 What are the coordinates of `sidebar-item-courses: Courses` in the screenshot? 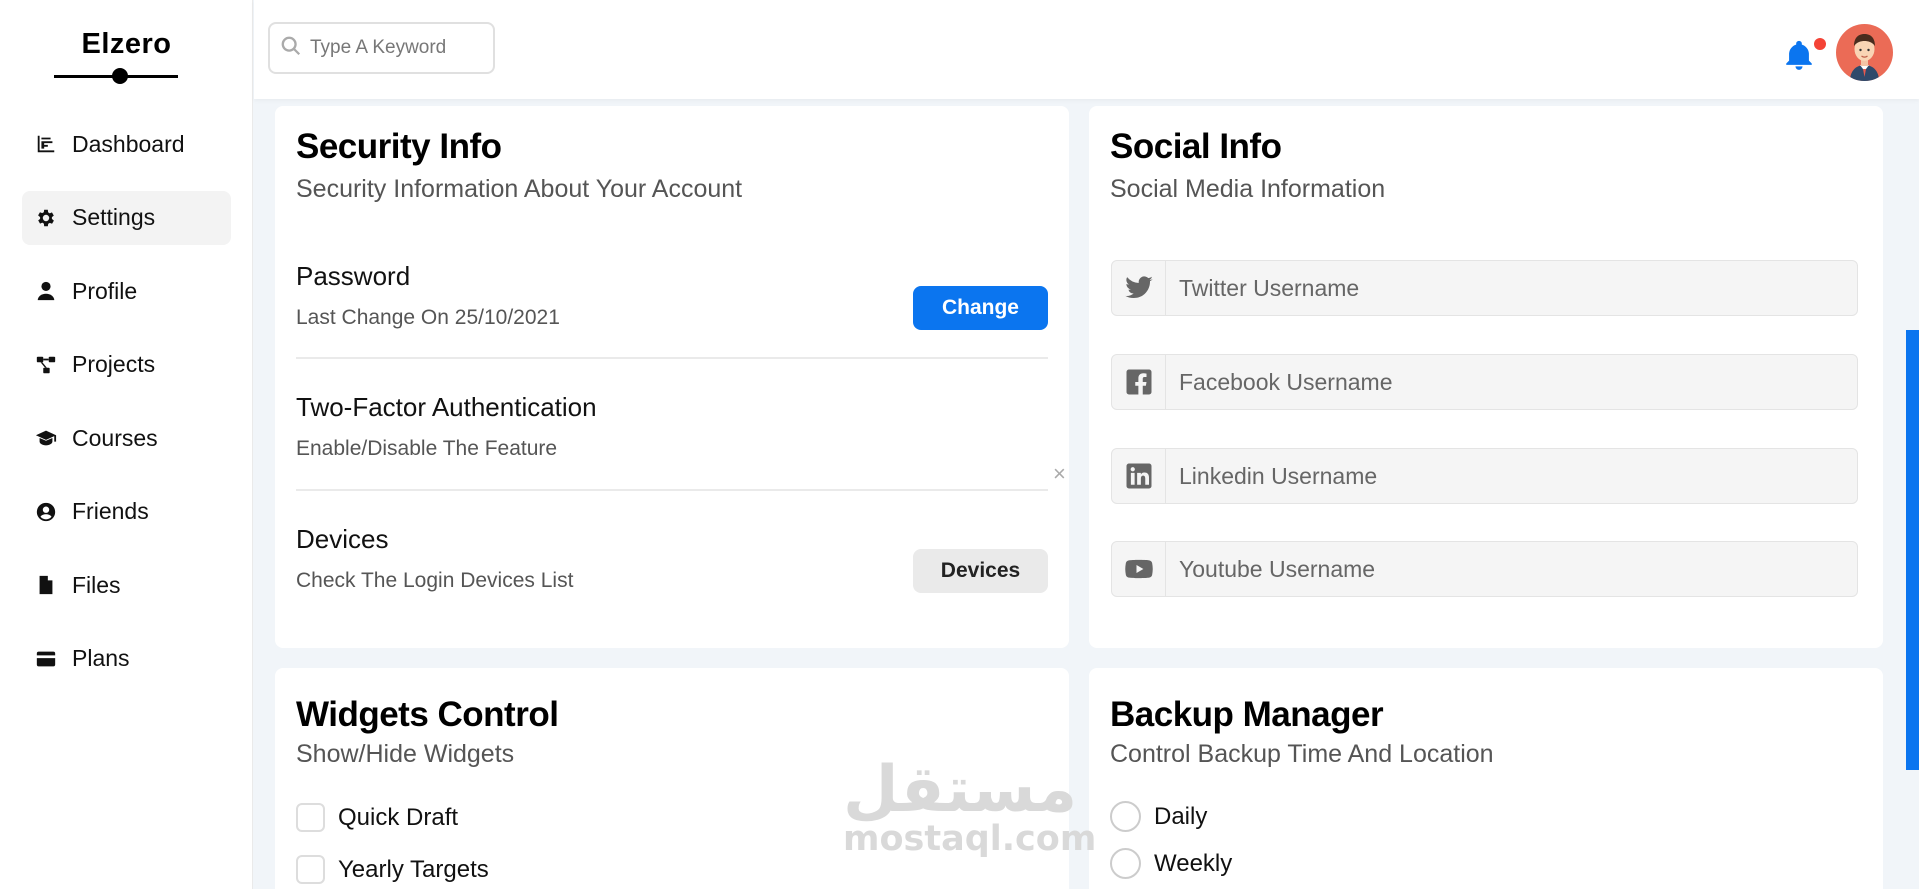 It's located at (126, 438).